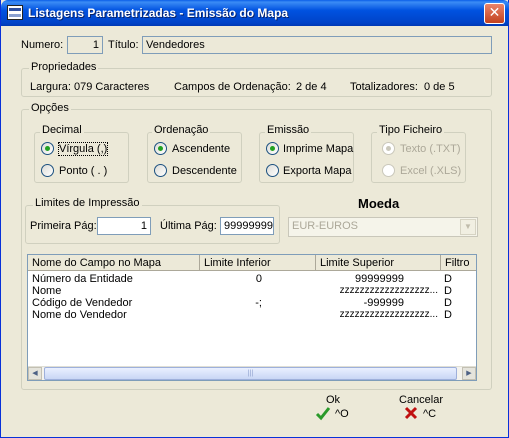 This screenshot has height=438, width=509. Describe the element at coordinates (430, 171) in the screenshot. I see `tipo-xls-label: Excel (.XLS)` at that location.